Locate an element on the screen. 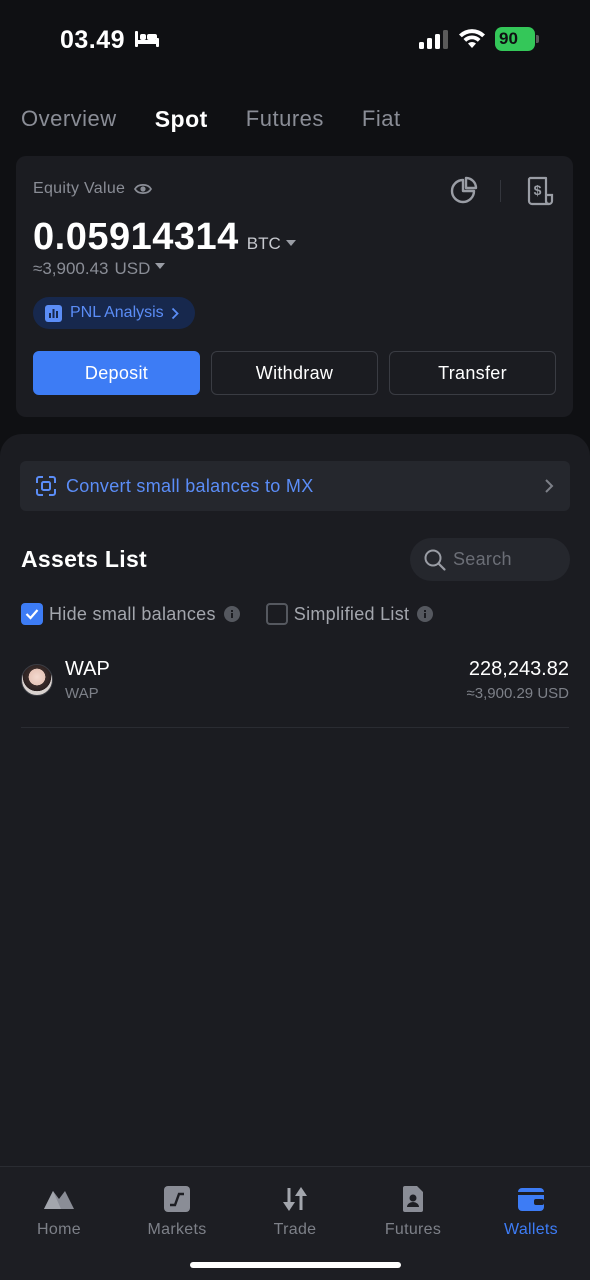  action-buttons: Deposit Withdraw Transfer is located at coordinates (300, 373).